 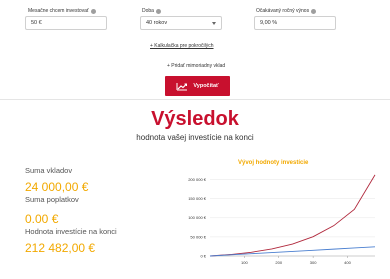 I want to click on deposits-sum-value: 24 000,00 €, so click(x=57, y=187).